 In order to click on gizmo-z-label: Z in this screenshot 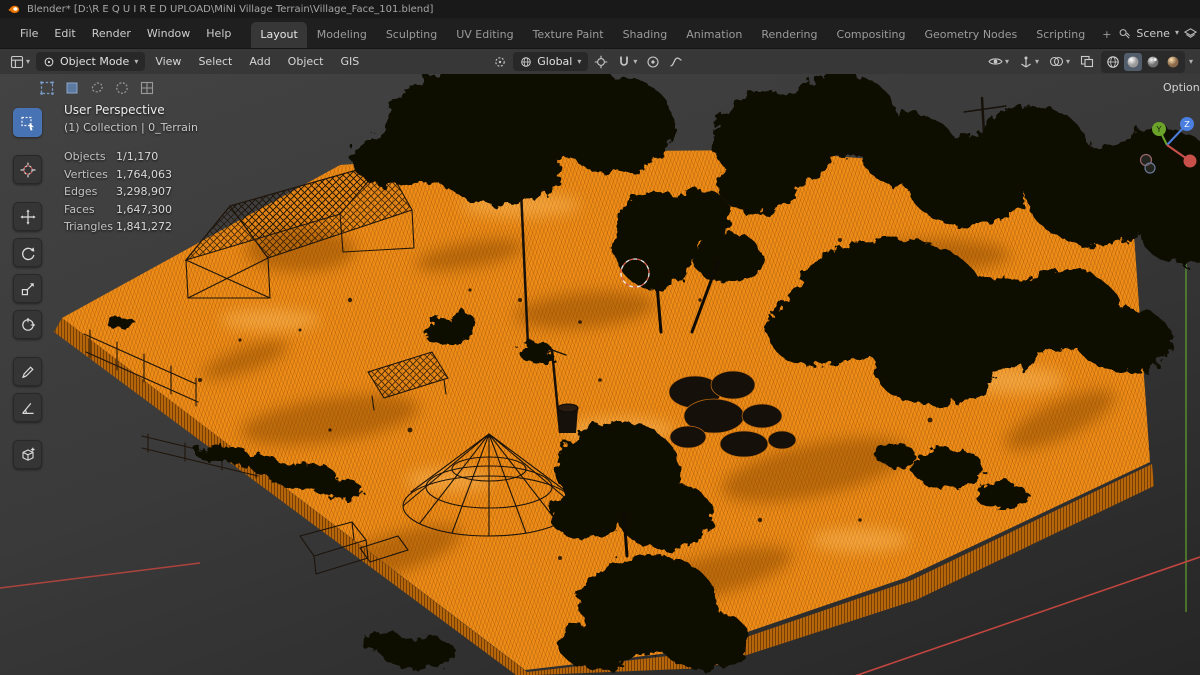, I will do `click(1187, 124)`.